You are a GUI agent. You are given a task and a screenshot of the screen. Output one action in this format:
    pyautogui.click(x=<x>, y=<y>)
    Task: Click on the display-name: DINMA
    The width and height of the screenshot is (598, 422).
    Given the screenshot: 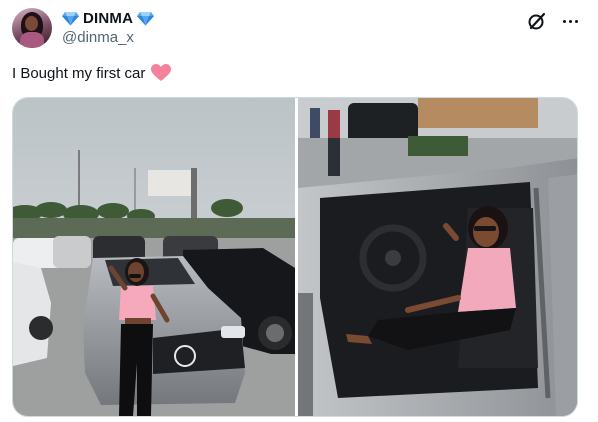 What is the action you would take?
    pyautogui.click(x=108, y=18)
    